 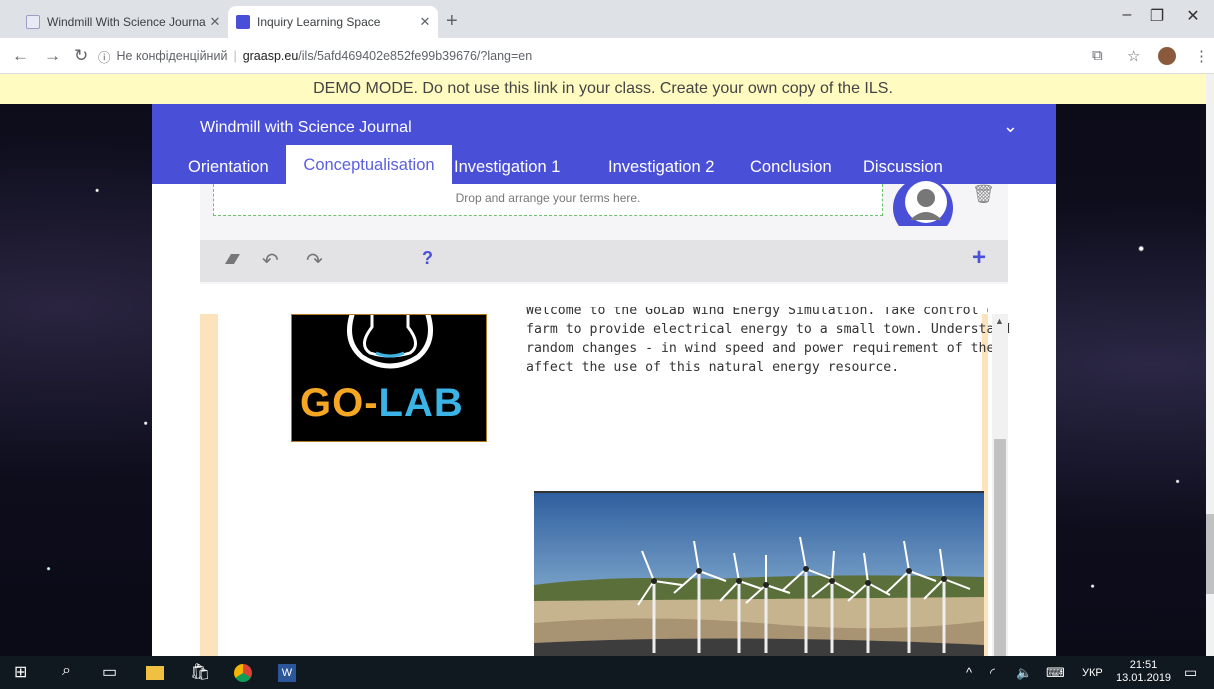 What do you see at coordinates (1055, 673) in the screenshot?
I see `keyboard-icon: ⌨` at bounding box center [1055, 673].